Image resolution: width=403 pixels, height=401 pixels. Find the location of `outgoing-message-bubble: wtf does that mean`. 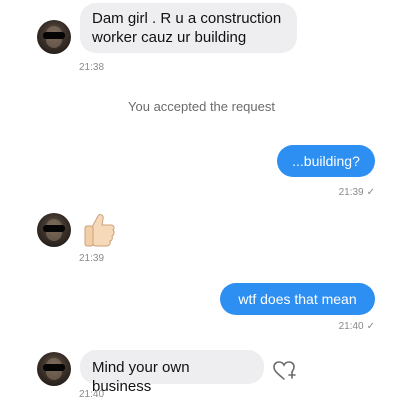

outgoing-message-bubble: wtf does that mean is located at coordinates (297, 299).